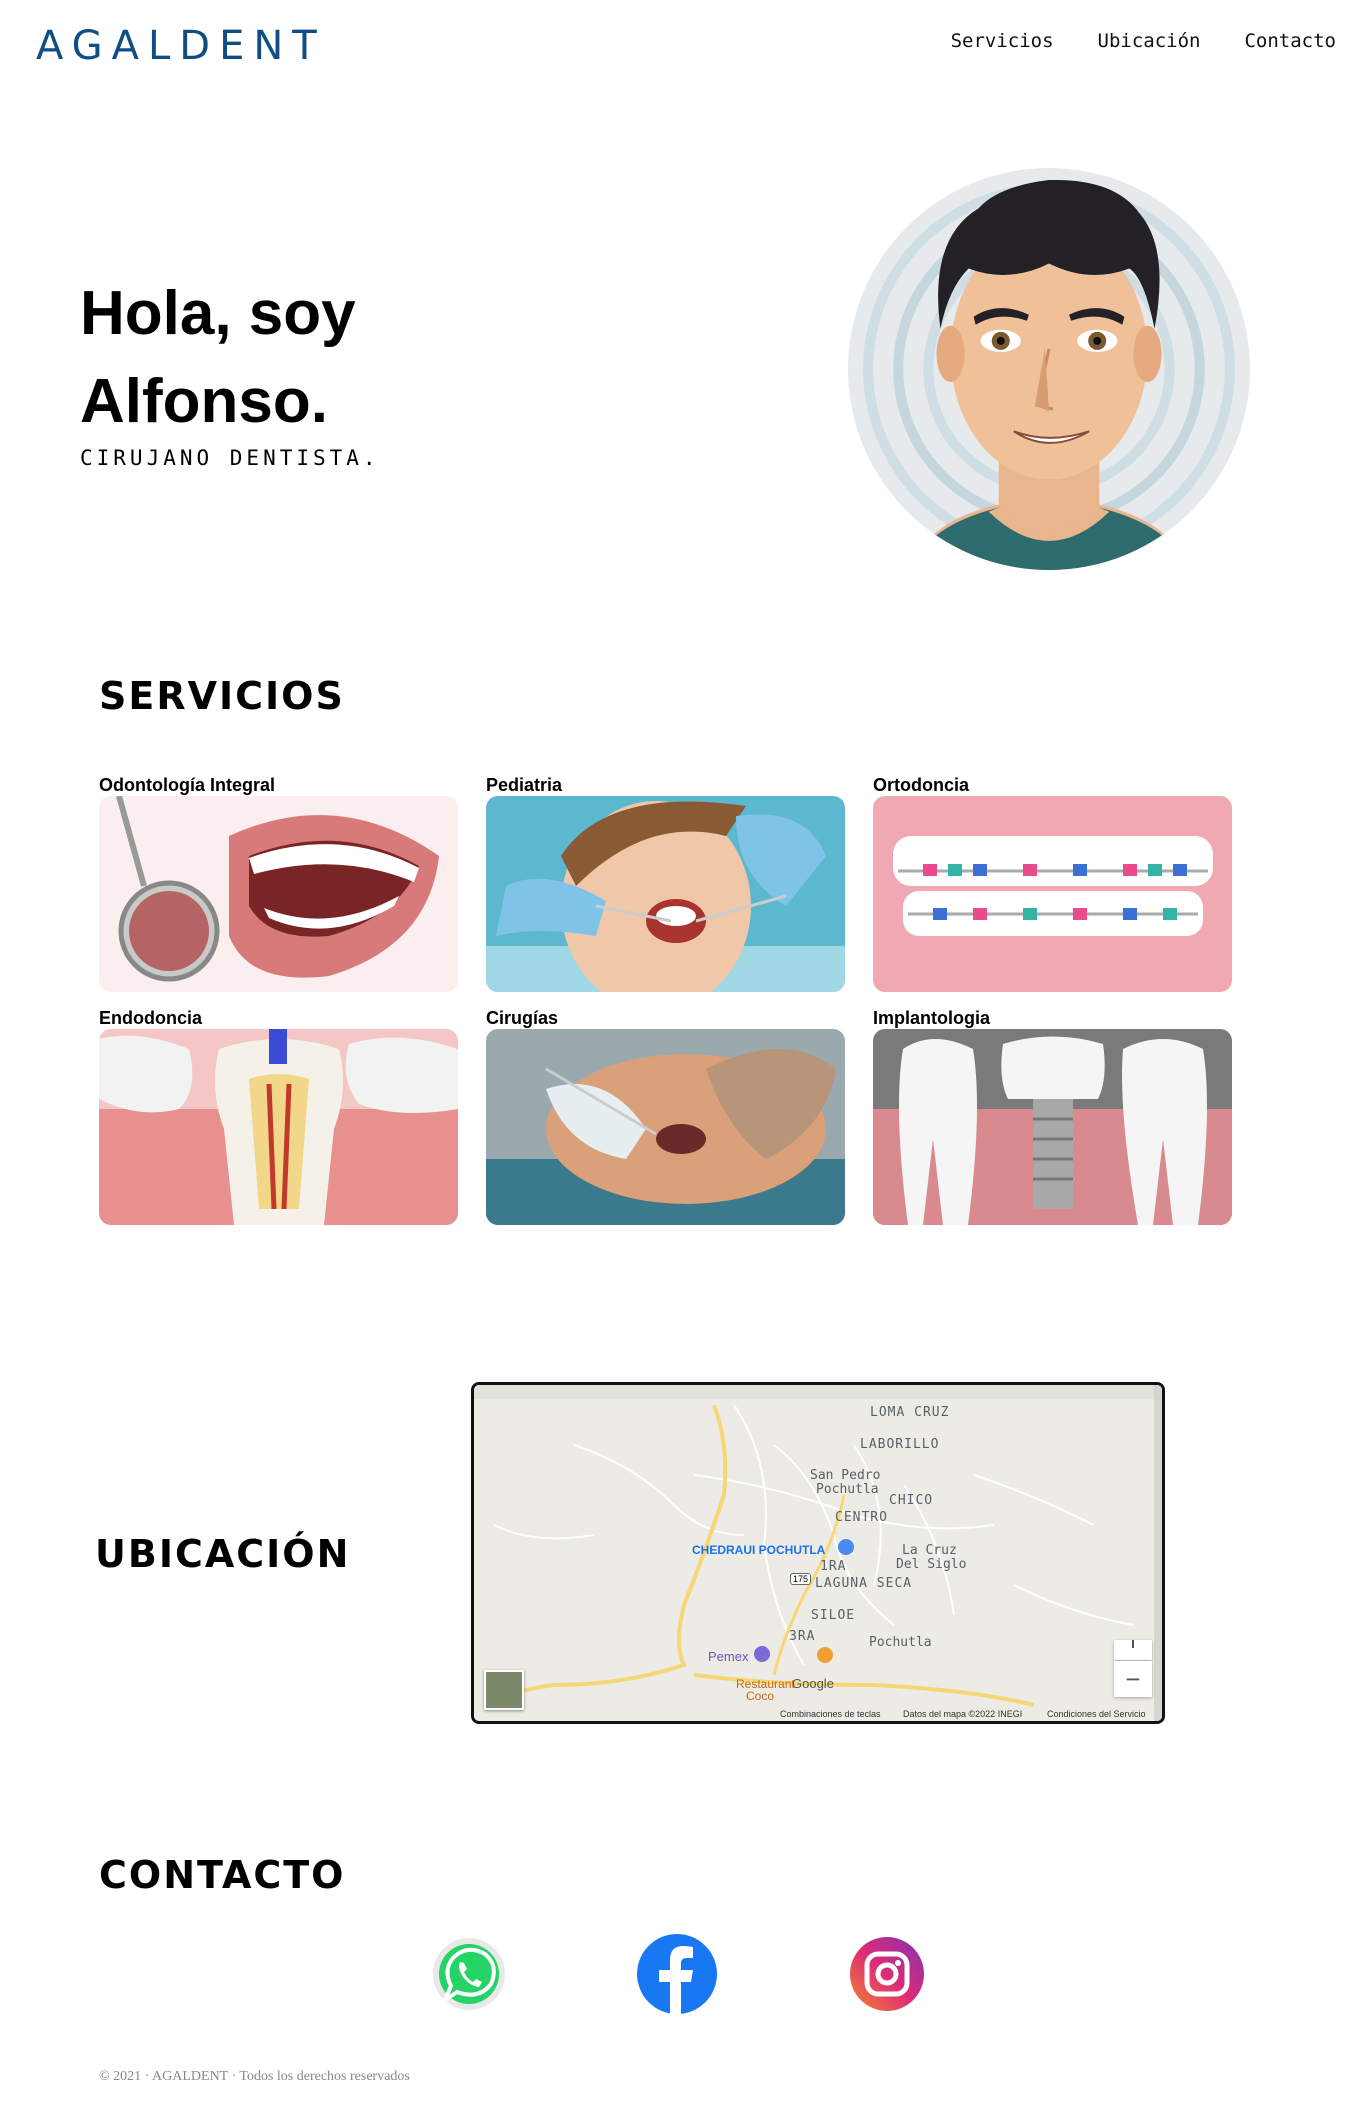  Describe the element at coordinates (1133, 1650) in the screenshot. I see `zoom-in-button` at that location.